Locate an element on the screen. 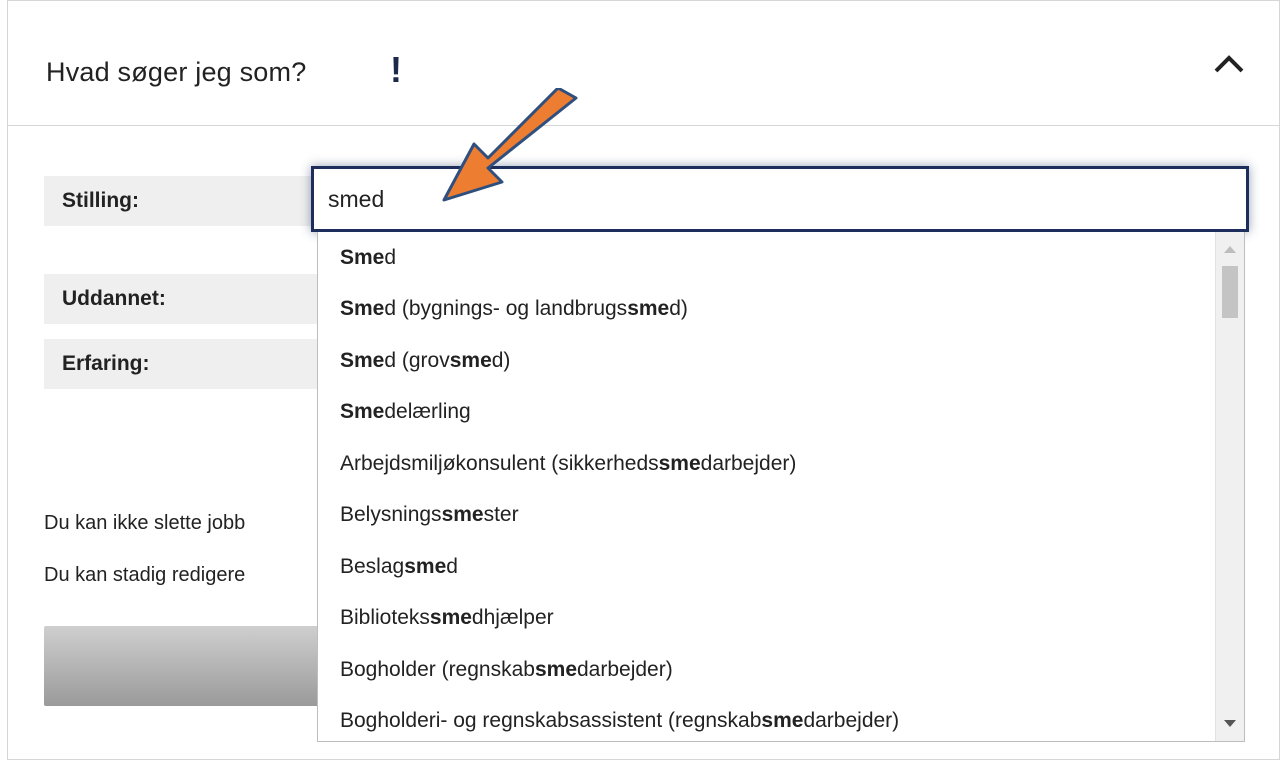  option-text: d (bygnings- og landbrugs is located at coordinates (506, 309).